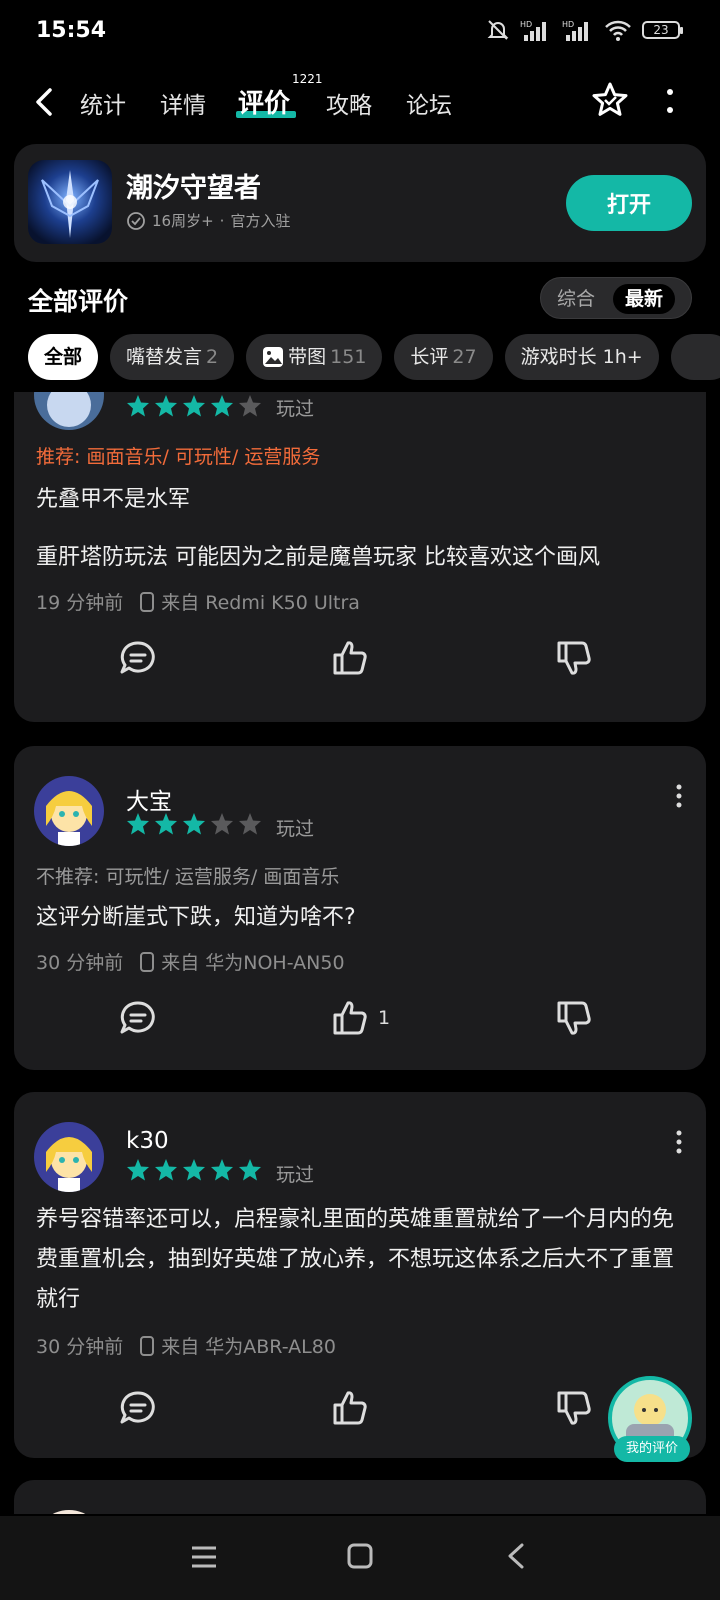 This screenshot has width=720, height=1600. Describe the element at coordinates (670, 101) in the screenshot. I see `more-vertical-icon` at that location.